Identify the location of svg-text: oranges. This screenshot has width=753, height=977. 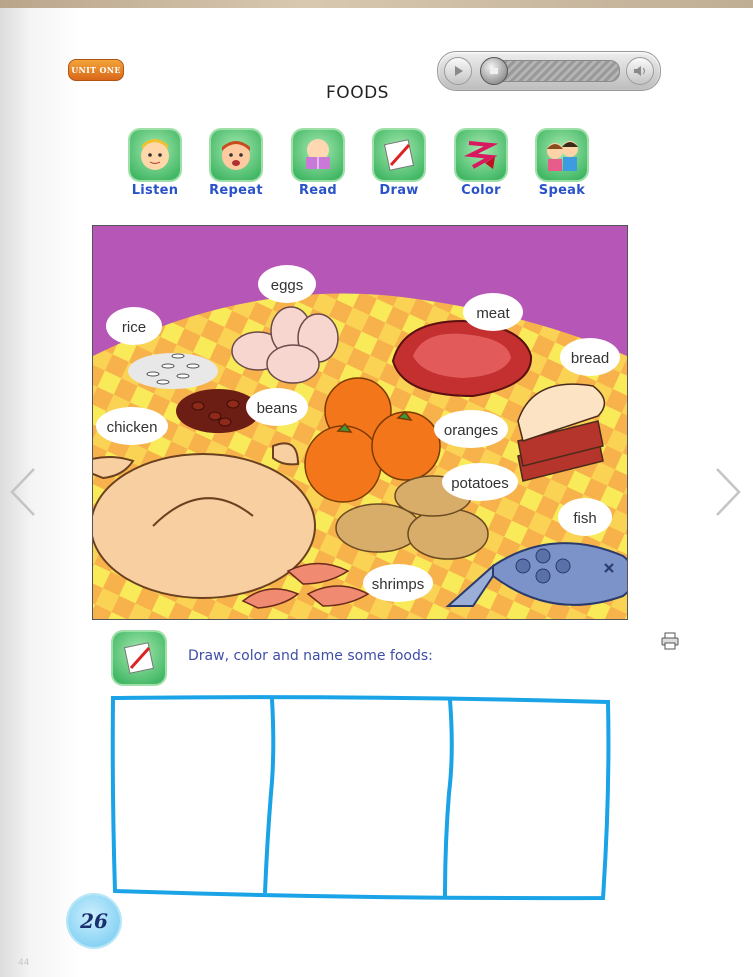
(471, 430).